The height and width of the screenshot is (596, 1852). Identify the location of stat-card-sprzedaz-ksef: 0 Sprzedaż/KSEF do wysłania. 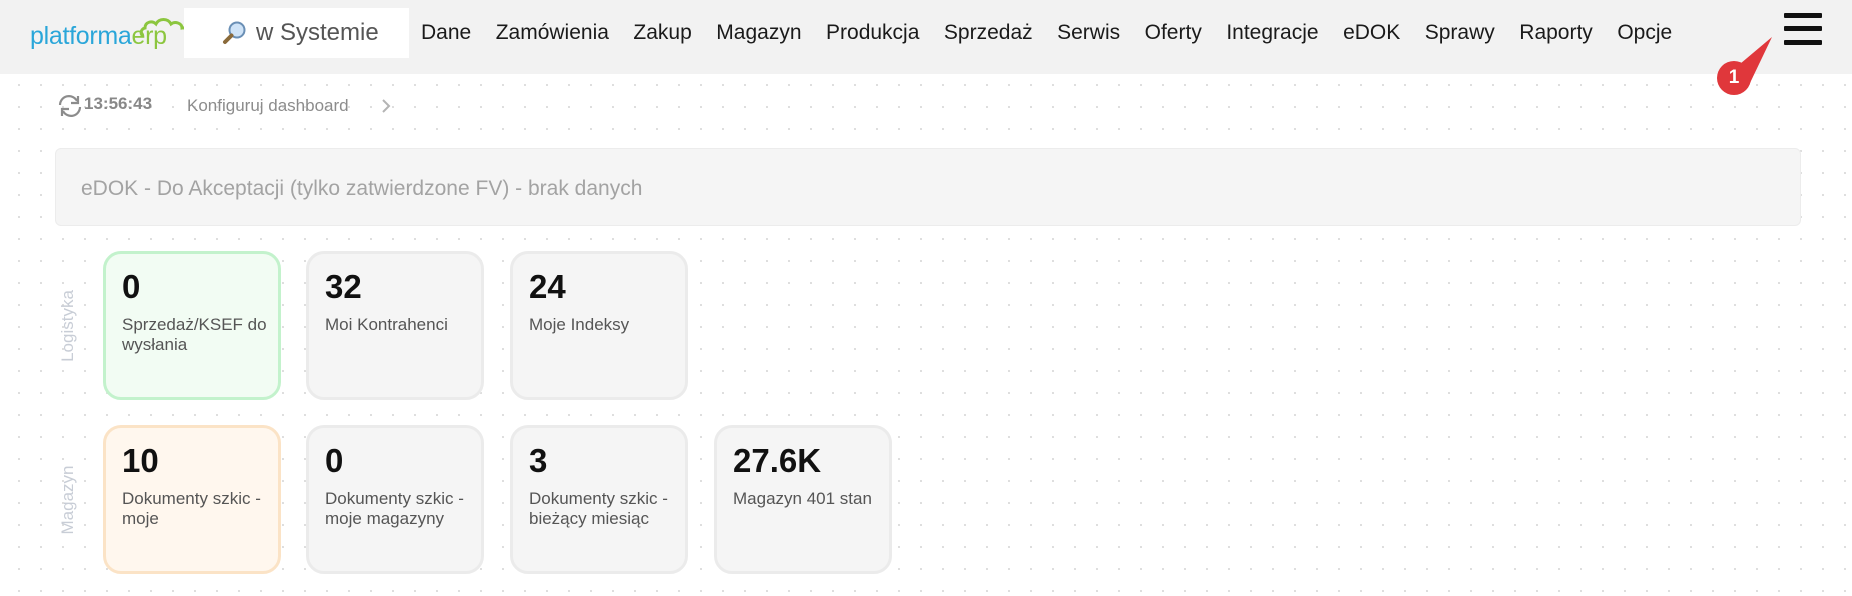
(192, 325).